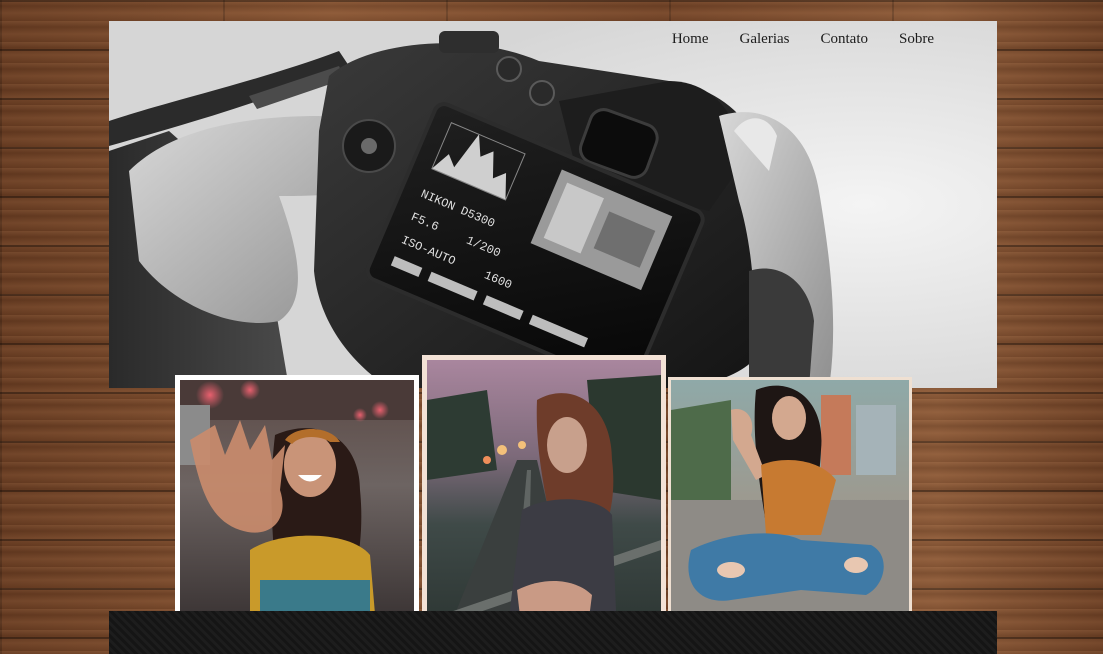 Image resolution: width=1103 pixels, height=654 pixels. What do you see at coordinates (803, 39) in the screenshot?
I see `main-nav: Home Galerias Contato Sobre` at bounding box center [803, 39].